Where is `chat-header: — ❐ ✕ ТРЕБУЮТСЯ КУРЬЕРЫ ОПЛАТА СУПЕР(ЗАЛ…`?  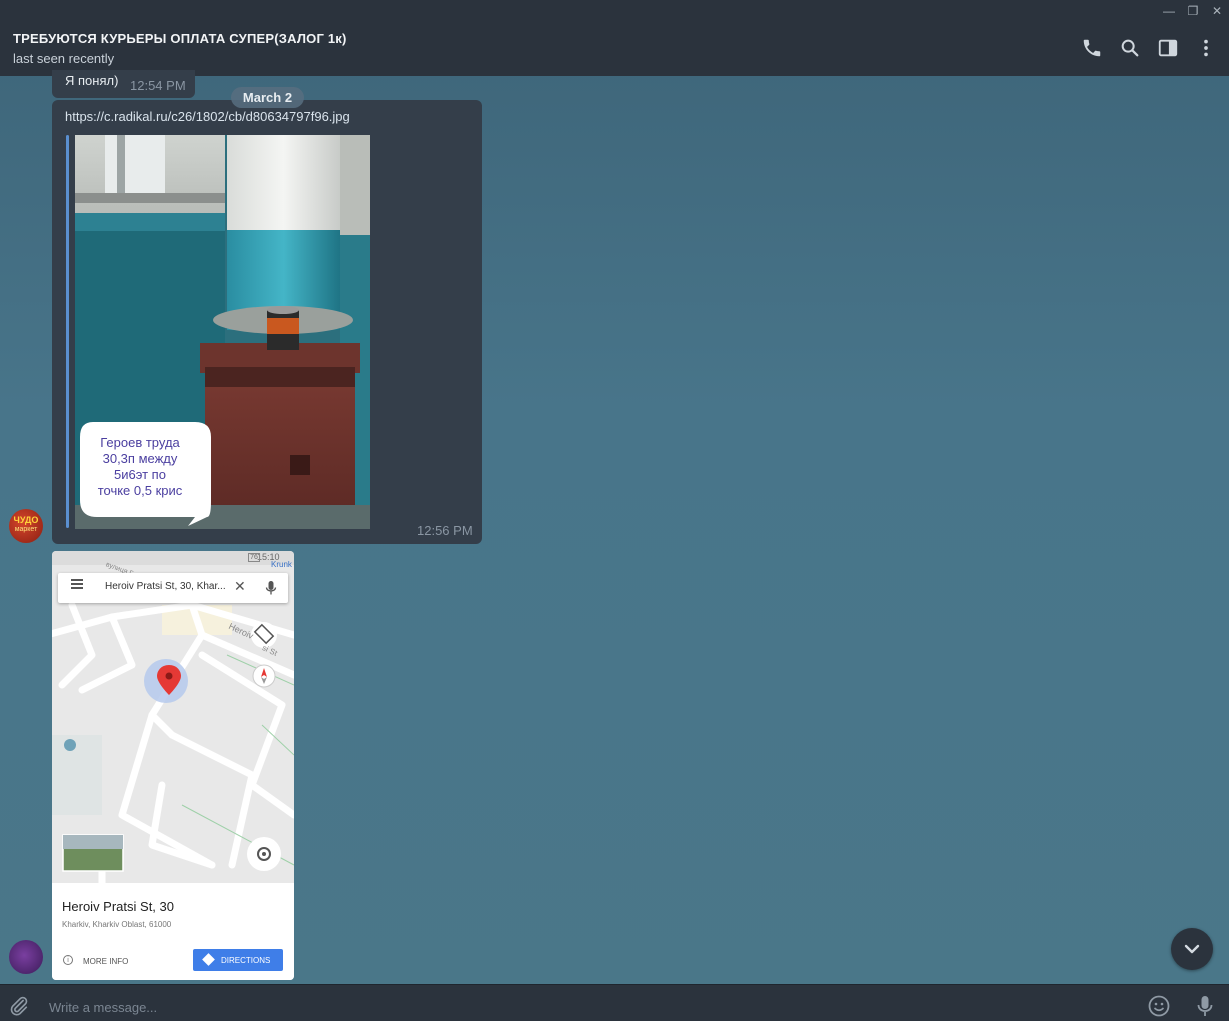
chat-header: — ❐ ✕ ТРЕБУЮТСЯ КУРЬЕРЫ ОПЛАТА СУПЕР(ЗАЛ… is located at coordinates (614, 38).